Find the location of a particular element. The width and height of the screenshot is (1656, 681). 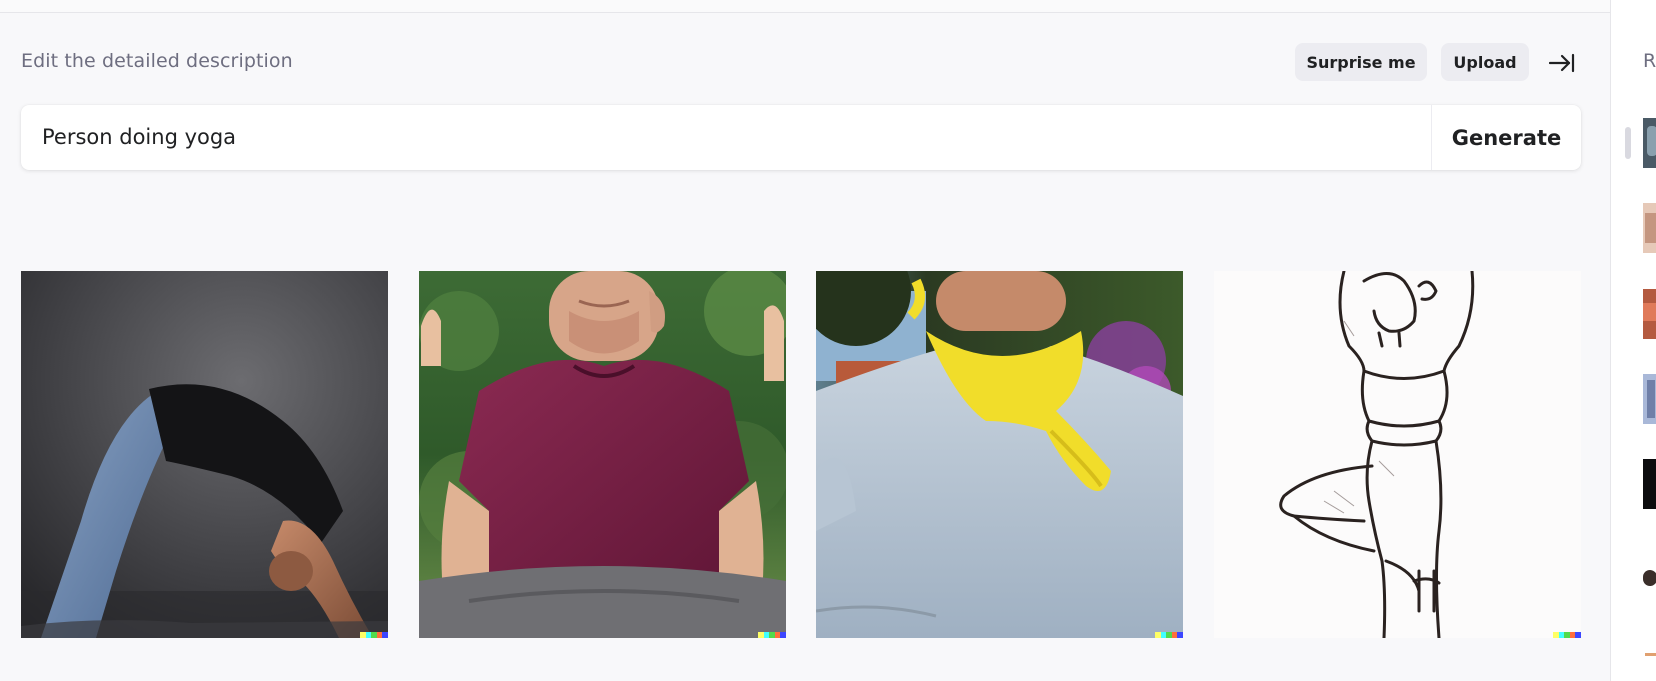

edit-description-label: Edit the detailed description is located at coordinates (157, 61).